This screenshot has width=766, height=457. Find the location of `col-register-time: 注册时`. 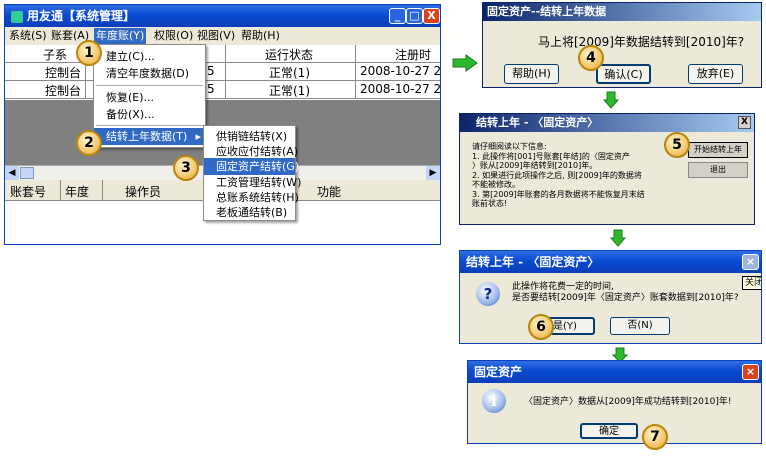

col-register-time: 注册时 is located at coordinates (413, 55).